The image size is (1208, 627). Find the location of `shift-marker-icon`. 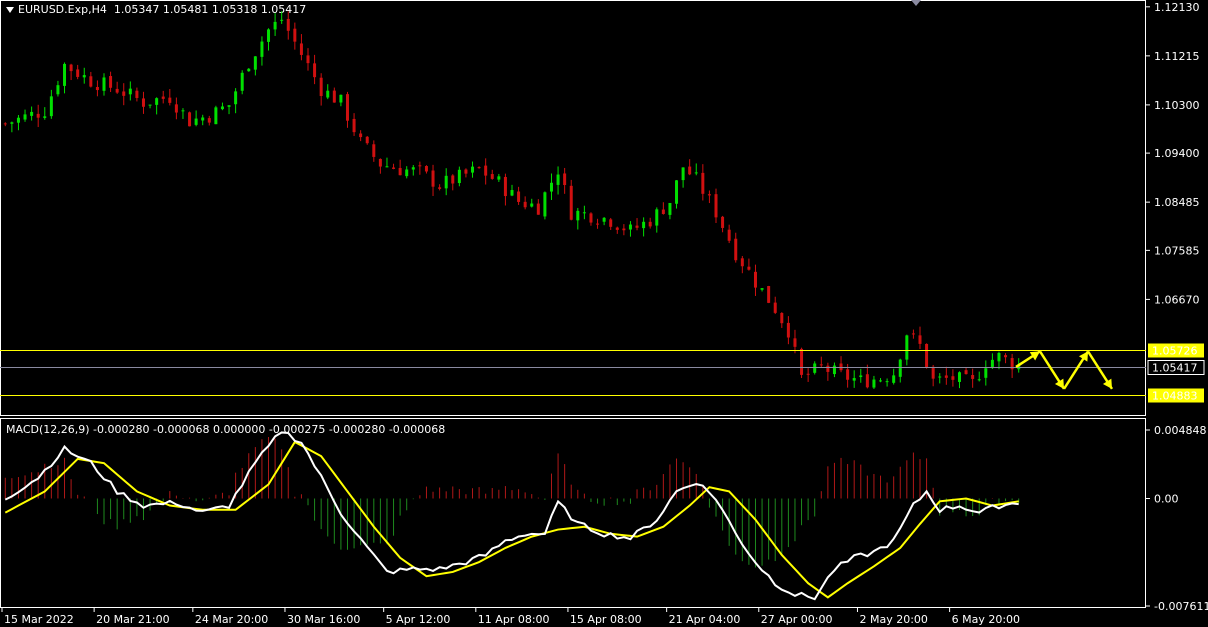

shift-marker-icon is located at coordinates (916, 3).